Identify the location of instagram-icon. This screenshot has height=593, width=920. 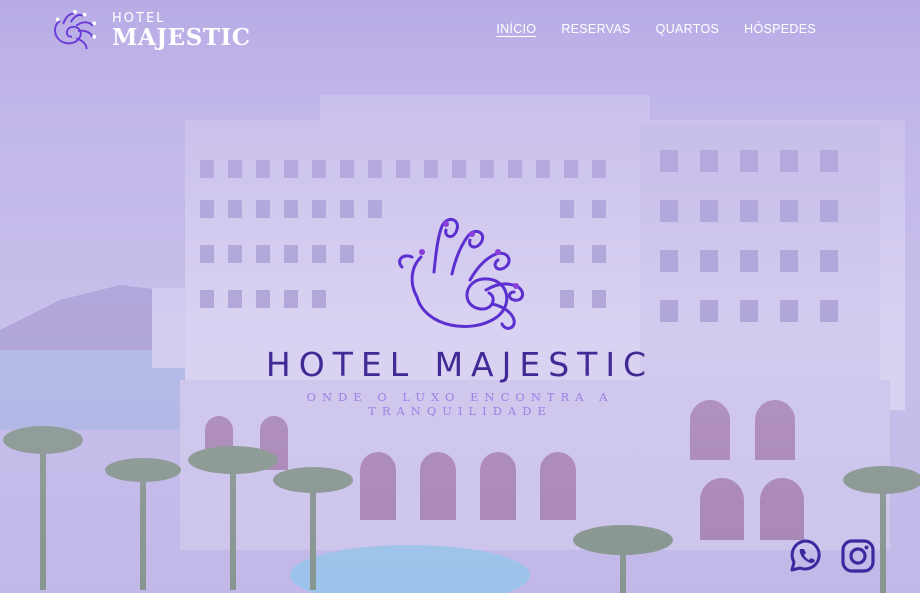
(858, 556).